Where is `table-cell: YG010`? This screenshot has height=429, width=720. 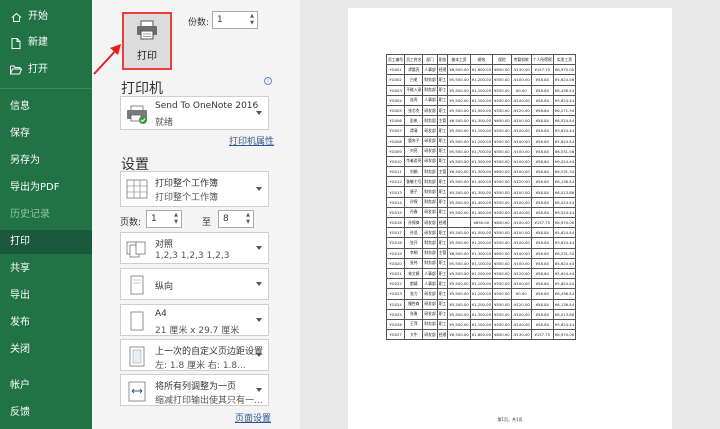 table-cell: YG010 is located at coordinates (395, 161).